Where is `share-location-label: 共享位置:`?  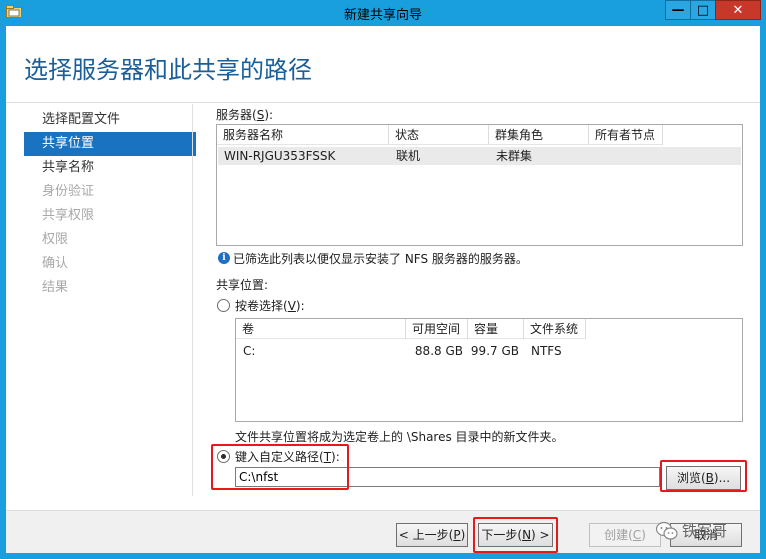 share-location-label: 共享位置: is located at coordinates (242, 285).